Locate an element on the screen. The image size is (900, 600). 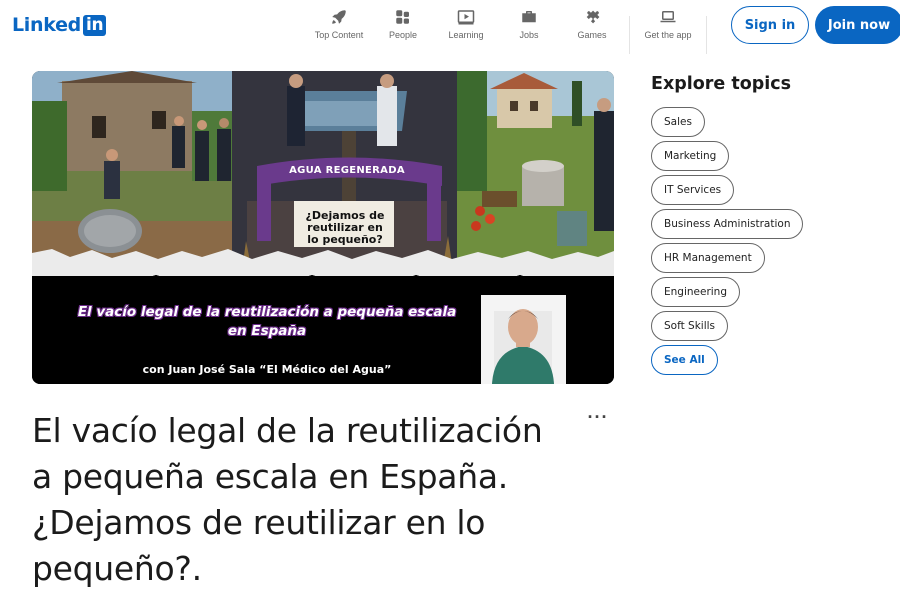
topic-pill: Sales is located at coordinates (678, 122).